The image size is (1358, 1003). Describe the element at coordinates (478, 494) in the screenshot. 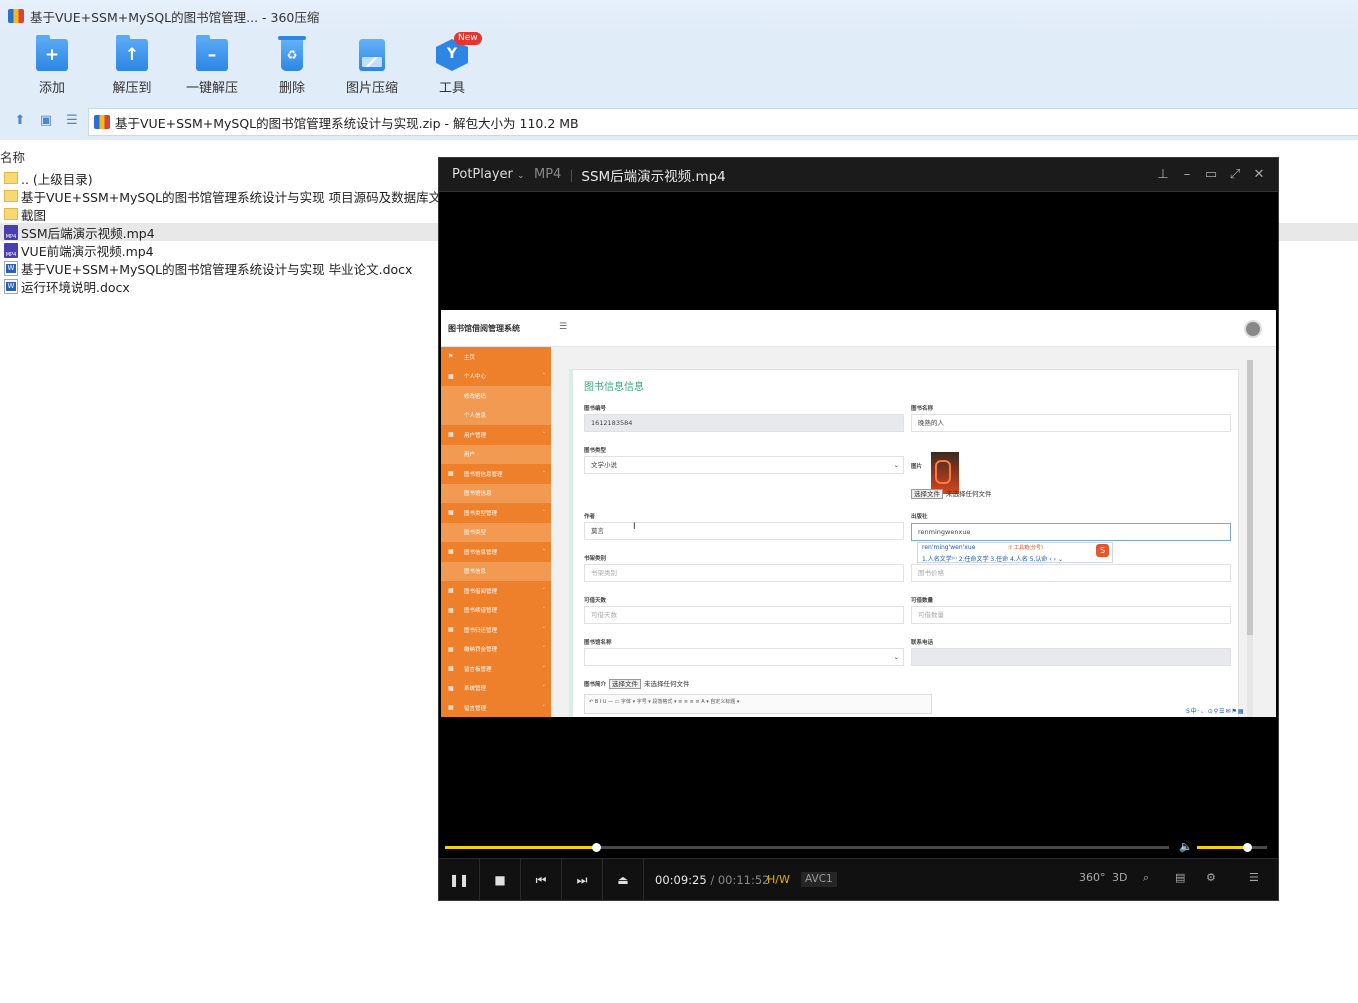

I see `menu-label: 图书馆信息` at that location.